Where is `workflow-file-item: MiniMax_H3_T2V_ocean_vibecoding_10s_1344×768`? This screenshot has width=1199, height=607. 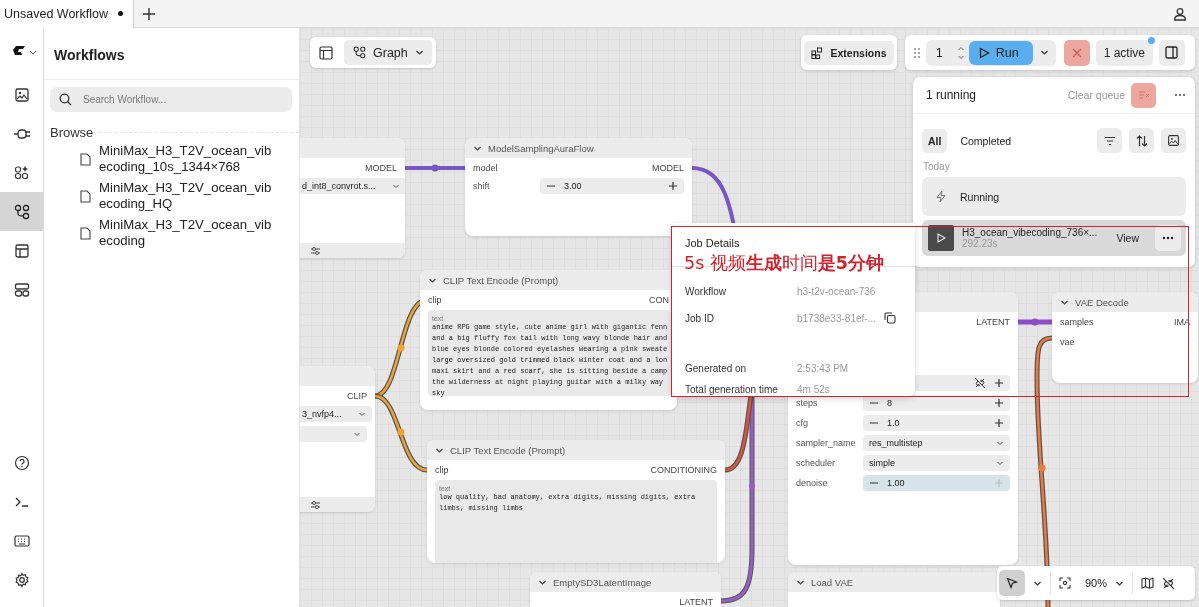 workflow-file-item: MiniMax_H3_T2V_ocean_vibecoding_10s_1344×768 is located at coordinates (171, 158).